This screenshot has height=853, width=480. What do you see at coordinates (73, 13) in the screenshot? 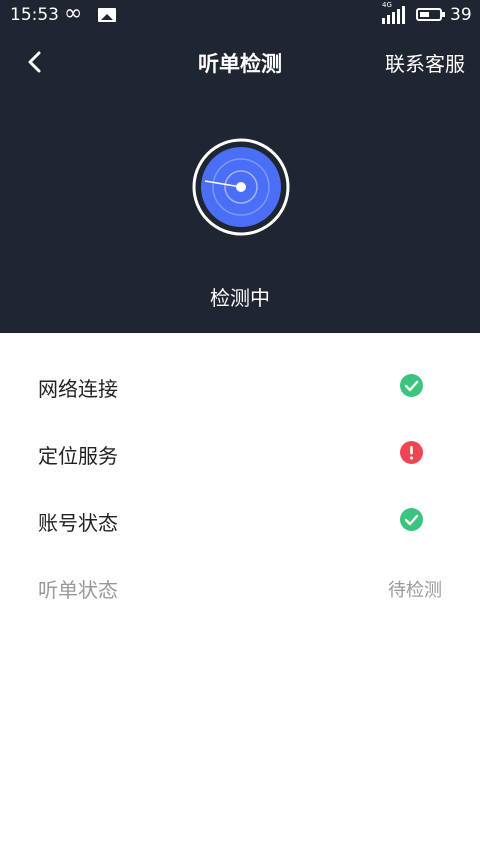
I see `infinity-icon: ∞` at bounding box center [73, 13].